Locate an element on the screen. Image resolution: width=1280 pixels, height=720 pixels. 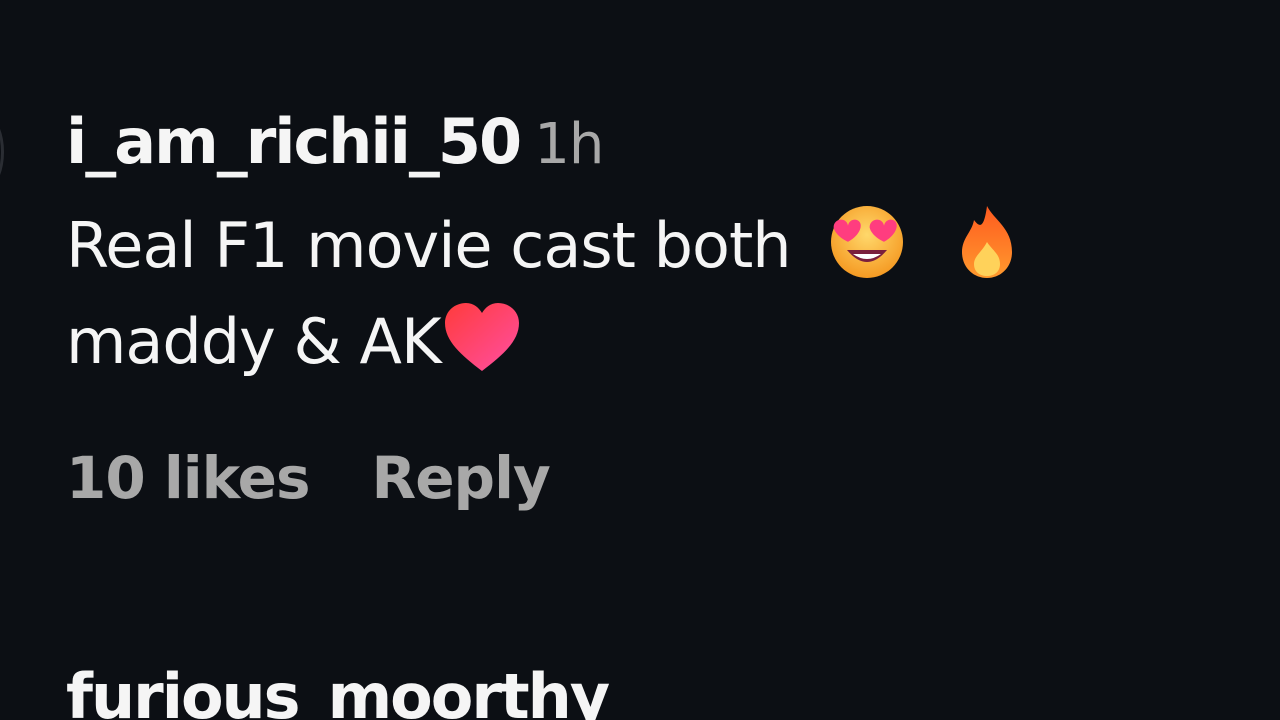
comment-text-part-2: maddy & AK is located at coordinates (254, 341).